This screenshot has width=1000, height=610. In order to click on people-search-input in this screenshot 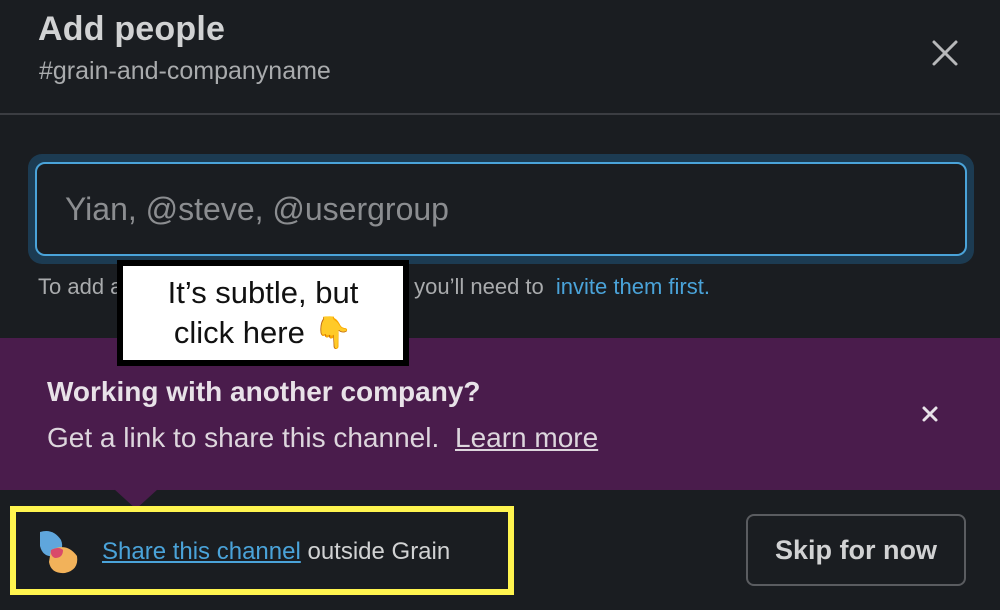, I will do `click(501, 209)`.